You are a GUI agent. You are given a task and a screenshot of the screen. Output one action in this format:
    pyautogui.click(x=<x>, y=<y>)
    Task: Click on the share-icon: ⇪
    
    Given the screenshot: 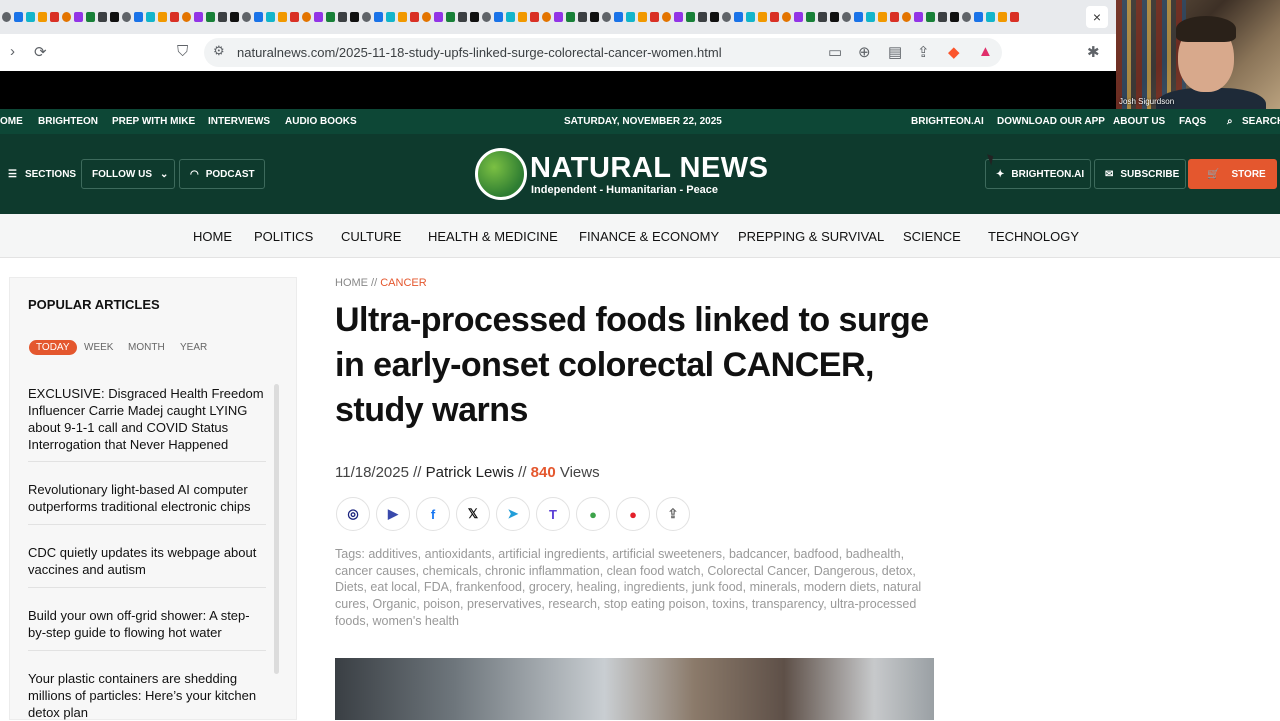 What is the action you would take?
    pyautogui.click(x=923, y=52)
    